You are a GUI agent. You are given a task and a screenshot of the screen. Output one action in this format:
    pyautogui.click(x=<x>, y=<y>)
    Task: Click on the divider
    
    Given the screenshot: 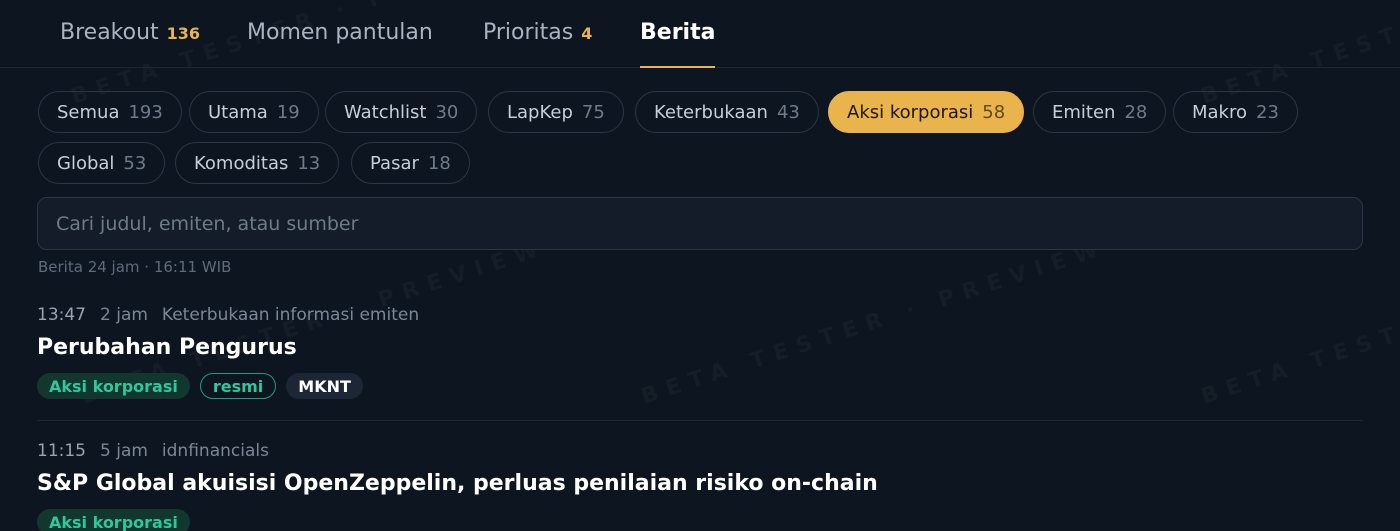 What is the action you would take?
    pyautogui.click(x=700, y=420)
    